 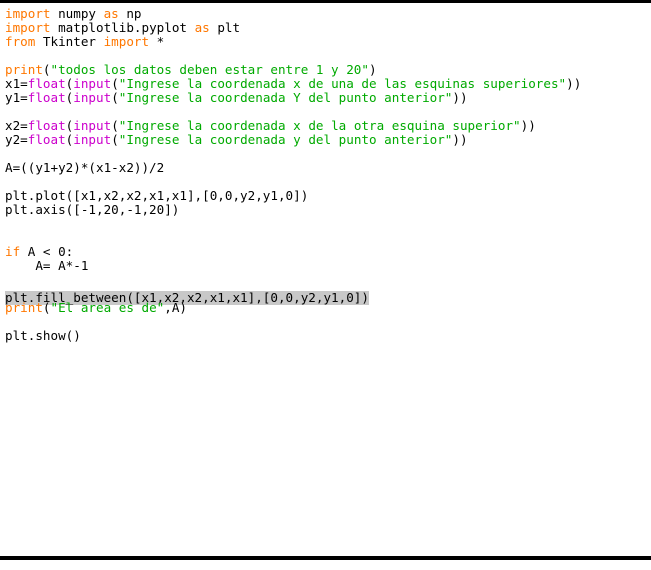 What do you see at coordinates (16, 83) in the screenshot?
I see `code-token-plain: x1=` at bounding box center [16, 83].